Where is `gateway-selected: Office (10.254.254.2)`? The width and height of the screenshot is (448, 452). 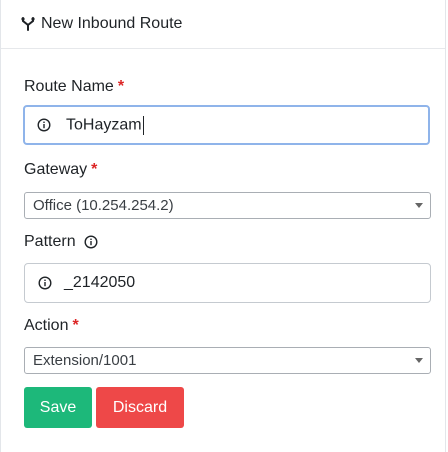
gateway-selected: Office (10.254.254.2) is located at coordinates (103, 205).